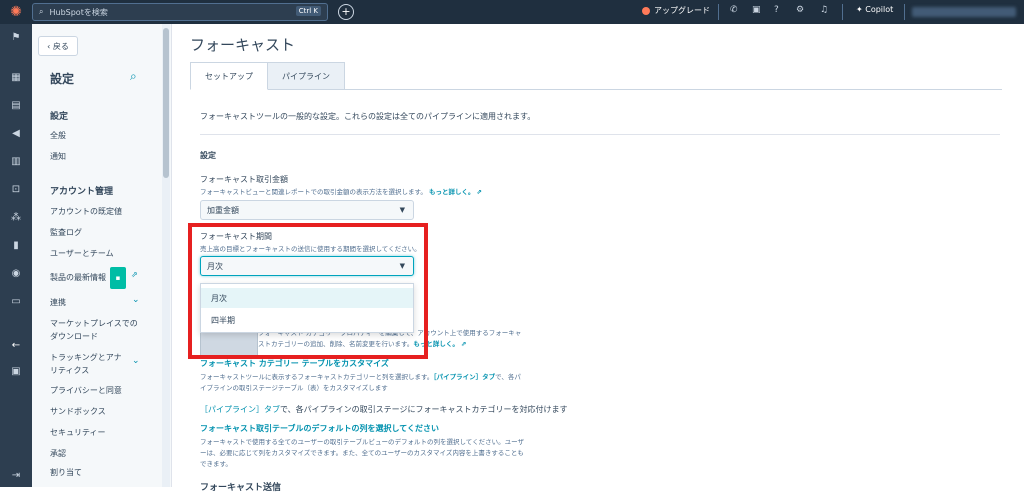 This screenshot has width=1024, height=493. Describe the element at coordinates (16, 191) in the screenshot. I see `commerce-icon: ⊡` at that location.